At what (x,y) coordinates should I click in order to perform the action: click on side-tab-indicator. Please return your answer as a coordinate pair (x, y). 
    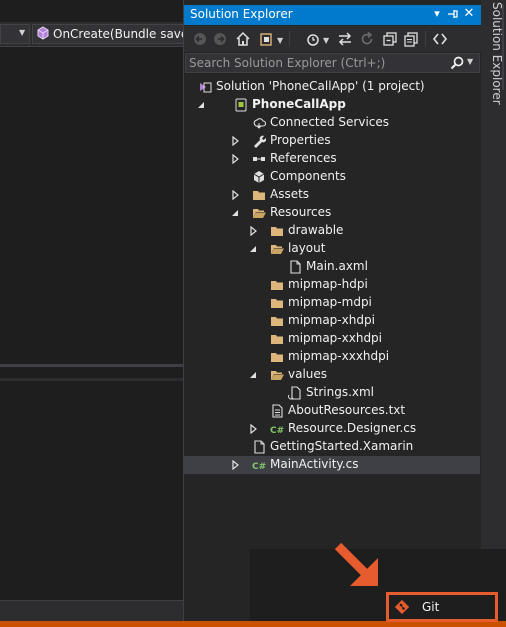
    Looking at the image, I should click on (503, 47).